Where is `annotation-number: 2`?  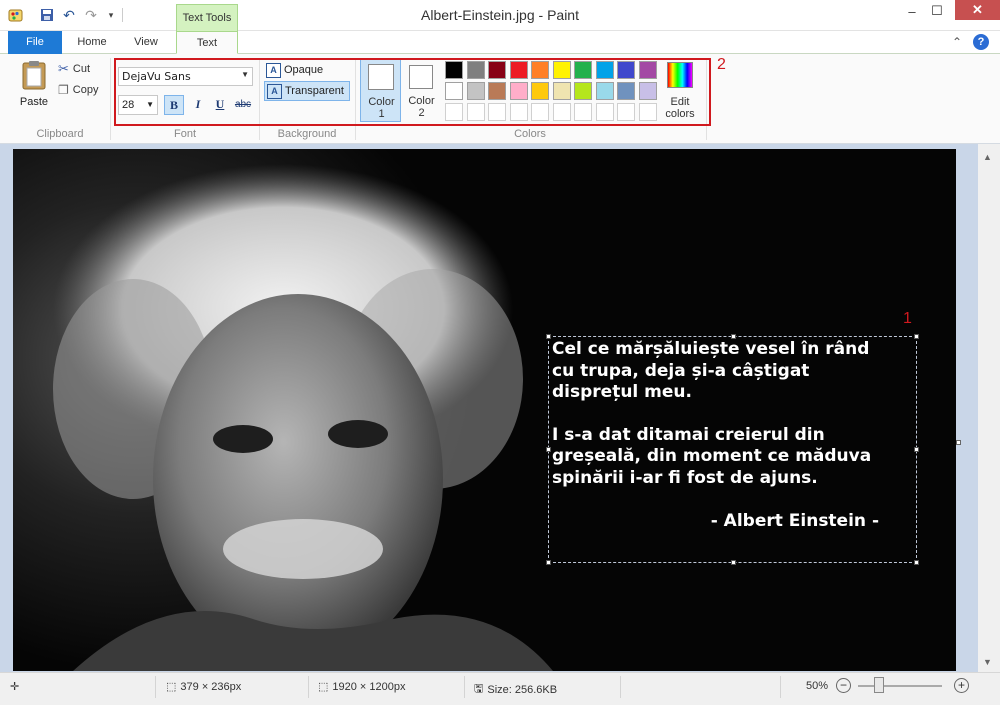
annotation-number: 2 is located at coordinates (721, 64).